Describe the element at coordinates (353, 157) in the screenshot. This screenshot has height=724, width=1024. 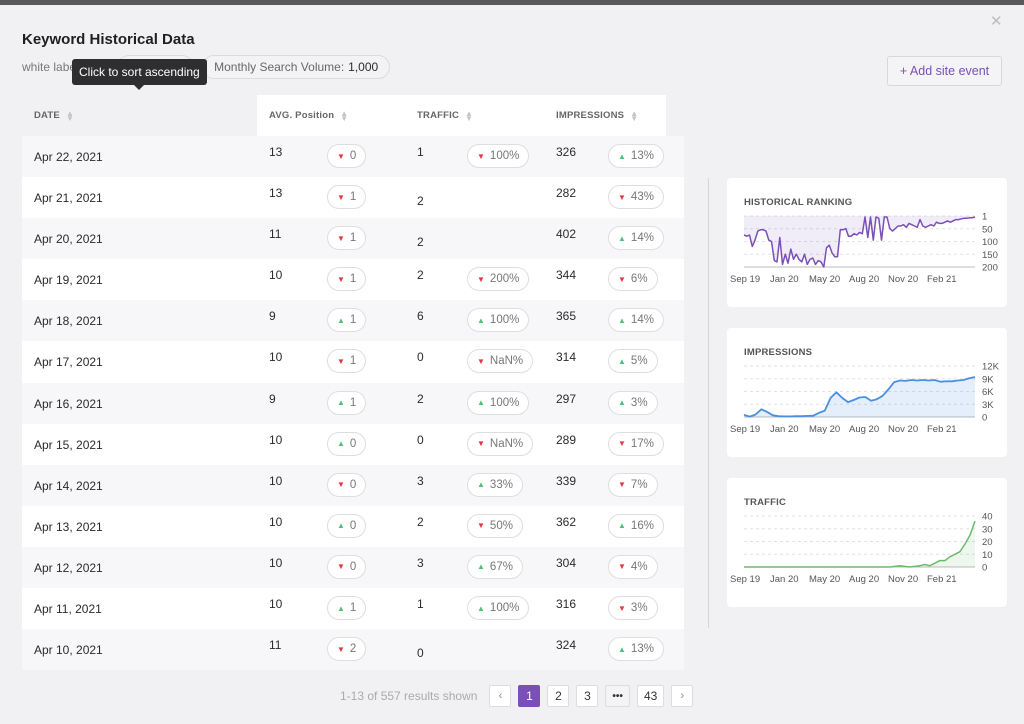
I see `table-row: Apr 22, 2021 13 ▼ 0 1 ▼ 100% 326 ▲ 13%` at that location.